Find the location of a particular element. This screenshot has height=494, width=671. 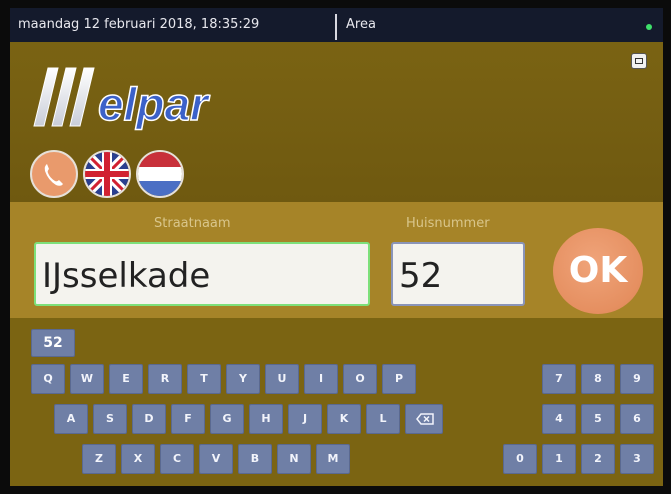

backspace-icon is located at coordinates (425, 419).